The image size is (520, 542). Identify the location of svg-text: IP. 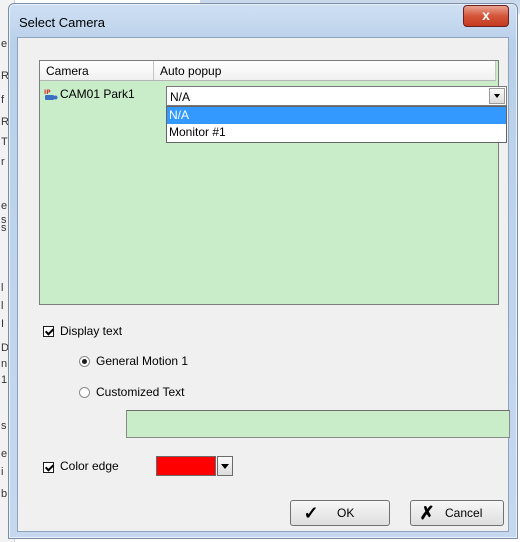
(47, 92).